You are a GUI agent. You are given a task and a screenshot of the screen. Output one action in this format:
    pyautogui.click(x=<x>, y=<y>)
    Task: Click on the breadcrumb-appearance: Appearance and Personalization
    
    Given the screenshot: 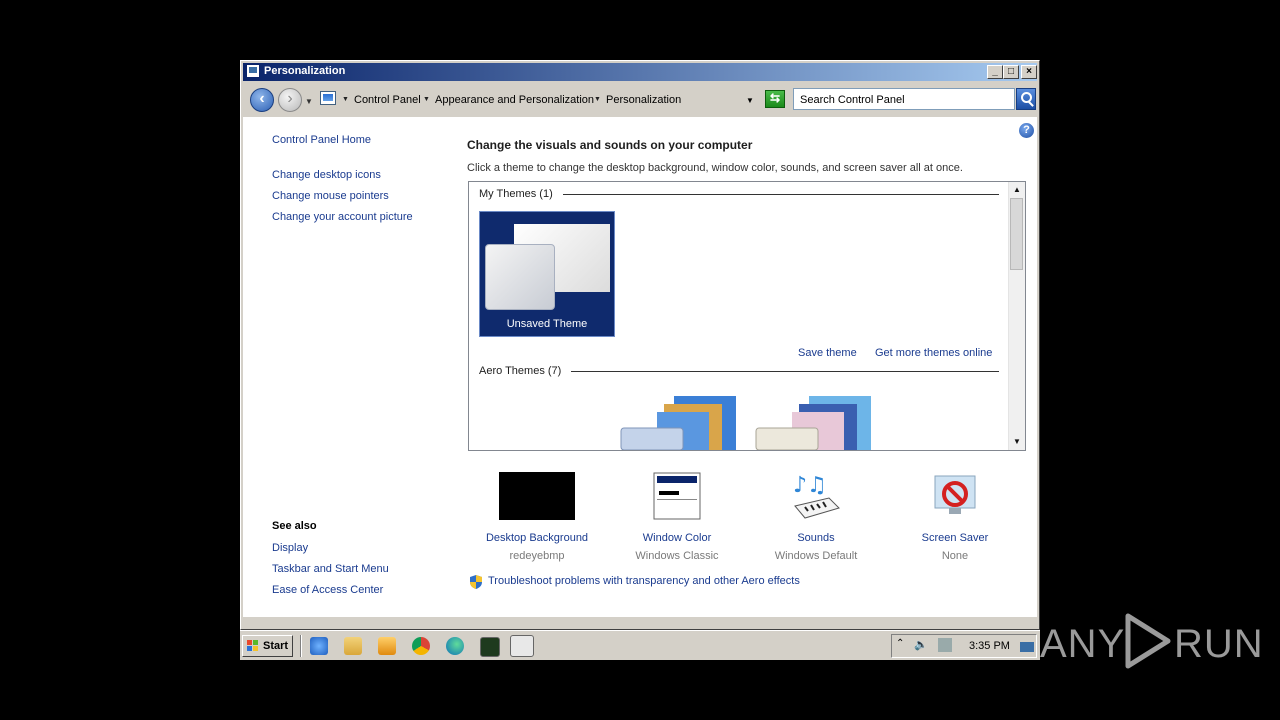 What is the action you would take?
    pyautogui.click(x=514, y=100)
    